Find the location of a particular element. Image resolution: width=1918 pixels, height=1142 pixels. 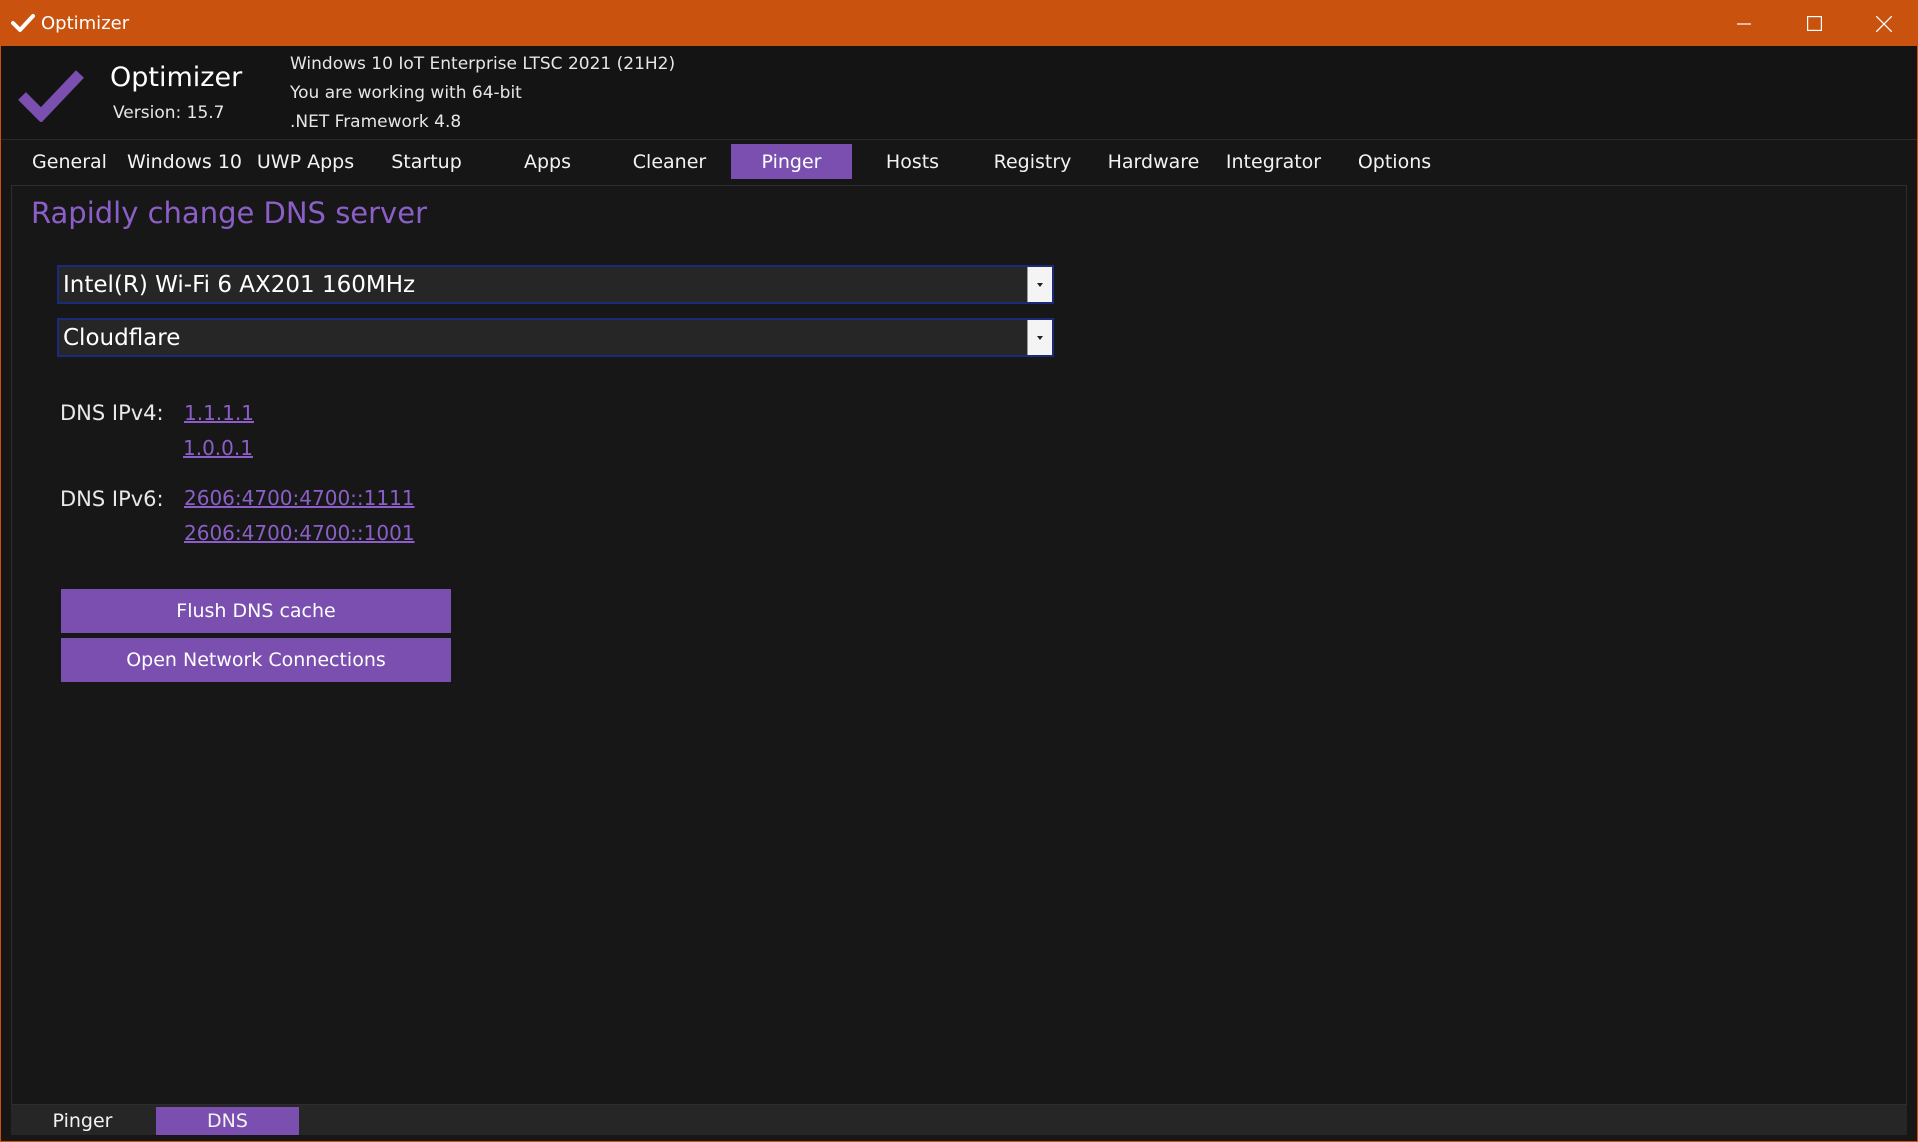

ipv6-primary-link: 2606:4700:4700::1111 is located at coordinates (299, 498).